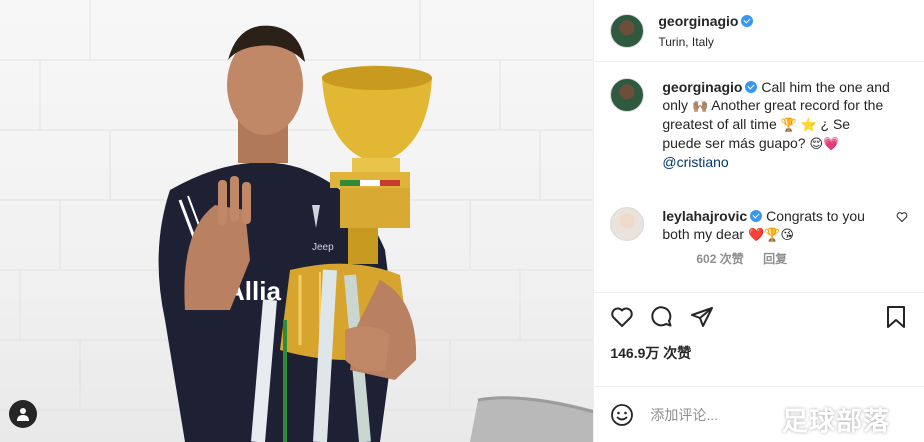 The width and height of the screenshot is (924, 442). I want to click on post-location: Turin, Italy, so click(705, 42).